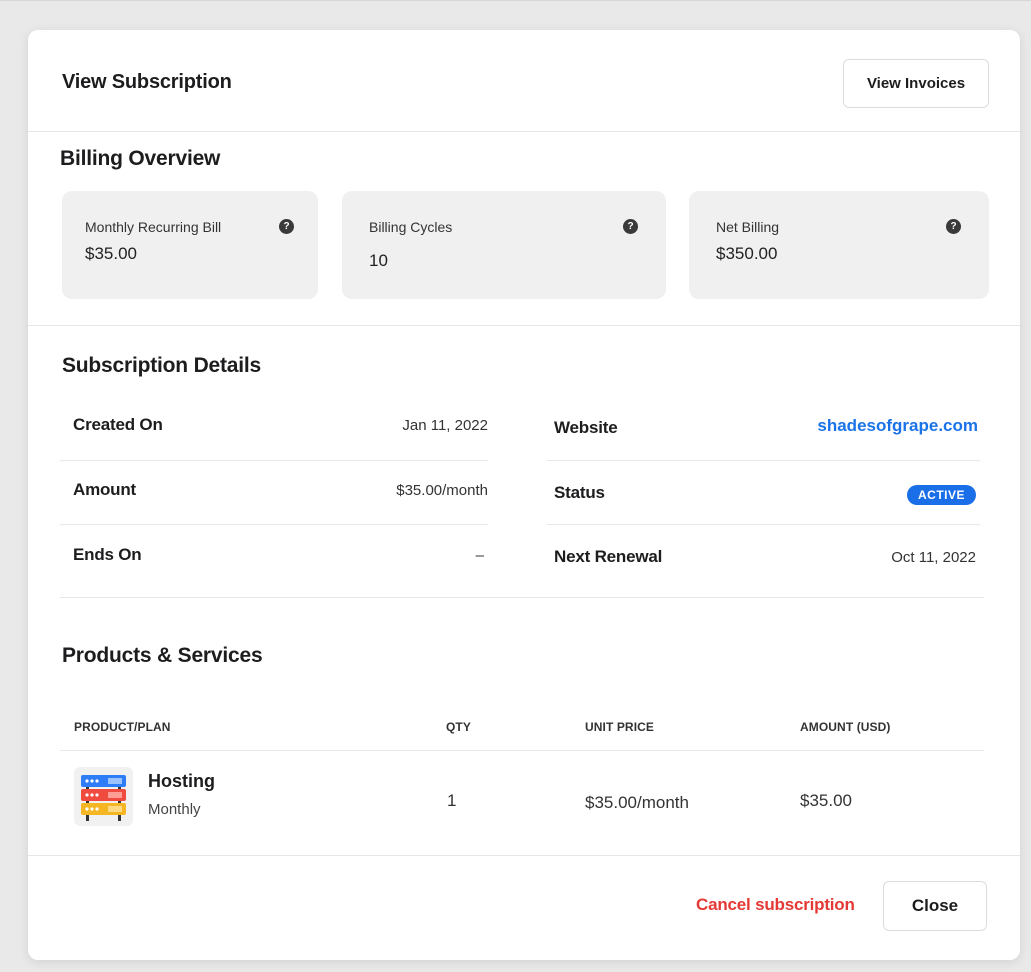 This screenshot has width=1031, height=972. Describe the element at coordinates (522, 750) in the screenshot. I see `table-header-divider` at that location.